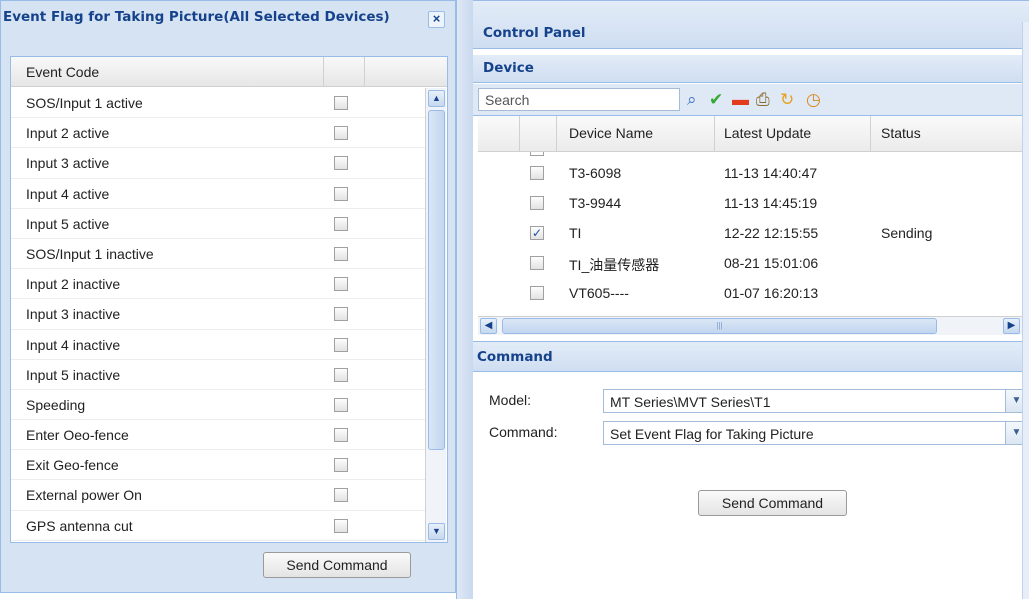 The width and height of the screenshot is (1029, 599). What do you see at coordinates (767, 133) in the screenshot?
I see `column-header-latest-update: Latest Update` at bounding box center [767, 133].